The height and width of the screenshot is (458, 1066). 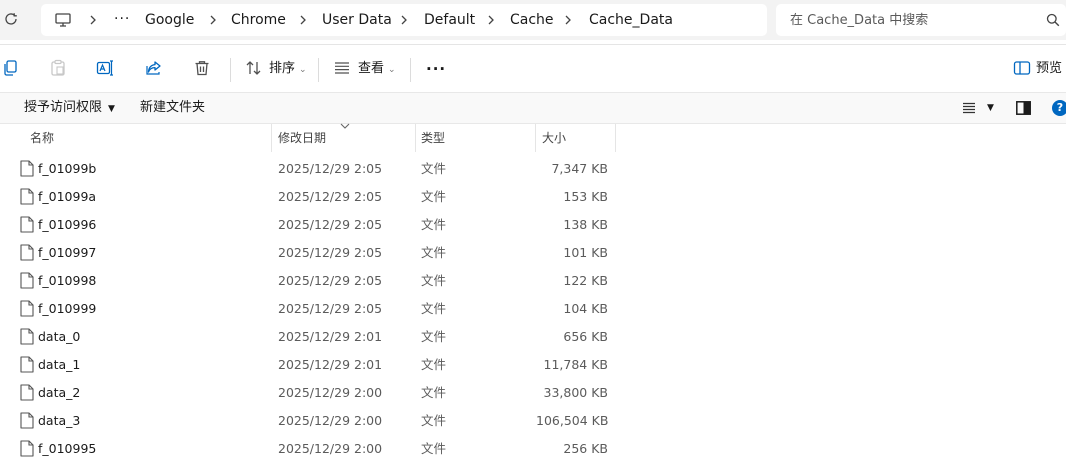 I want to click on search-box, so click(x=921, y=20).